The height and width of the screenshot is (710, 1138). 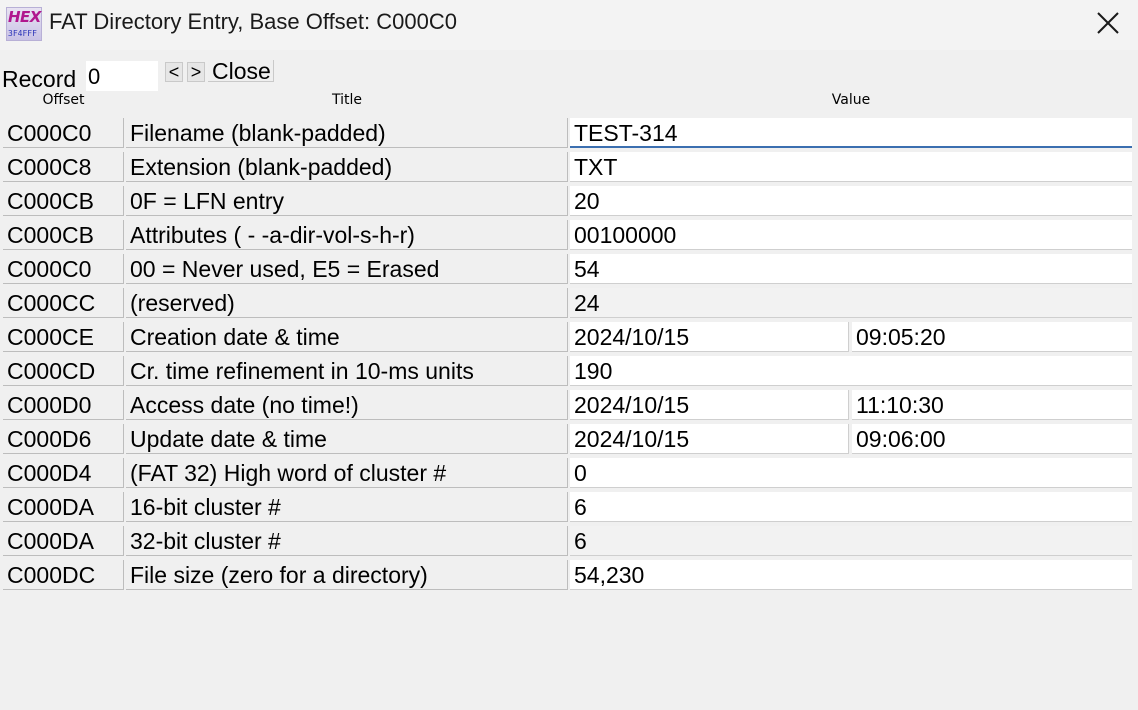 I want to click on next-record-button: >, so click(x=196, y=72).